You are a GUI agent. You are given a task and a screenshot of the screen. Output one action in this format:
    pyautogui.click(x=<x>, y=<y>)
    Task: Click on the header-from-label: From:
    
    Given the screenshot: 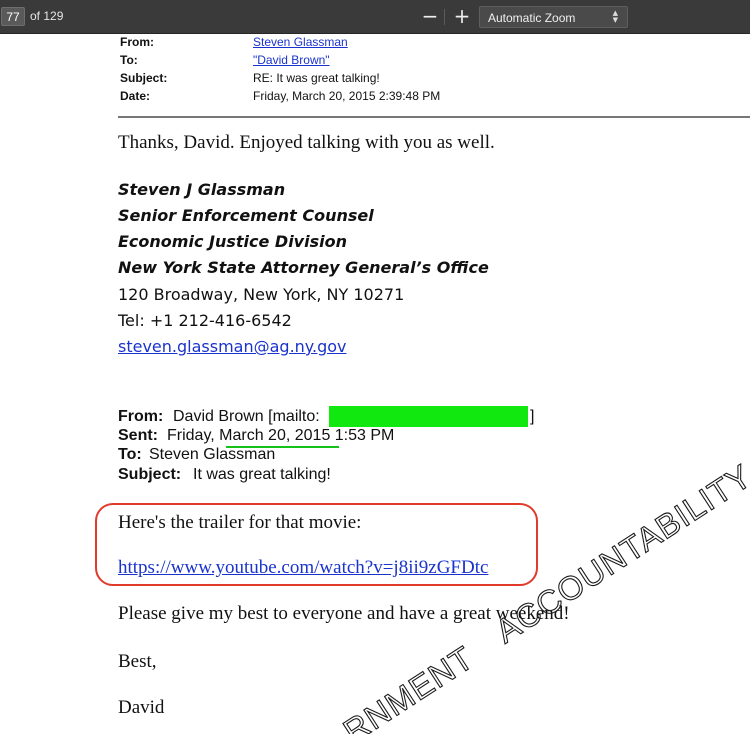 What is the action you would take?
    pyautogui.click(x=137, y=42)
    